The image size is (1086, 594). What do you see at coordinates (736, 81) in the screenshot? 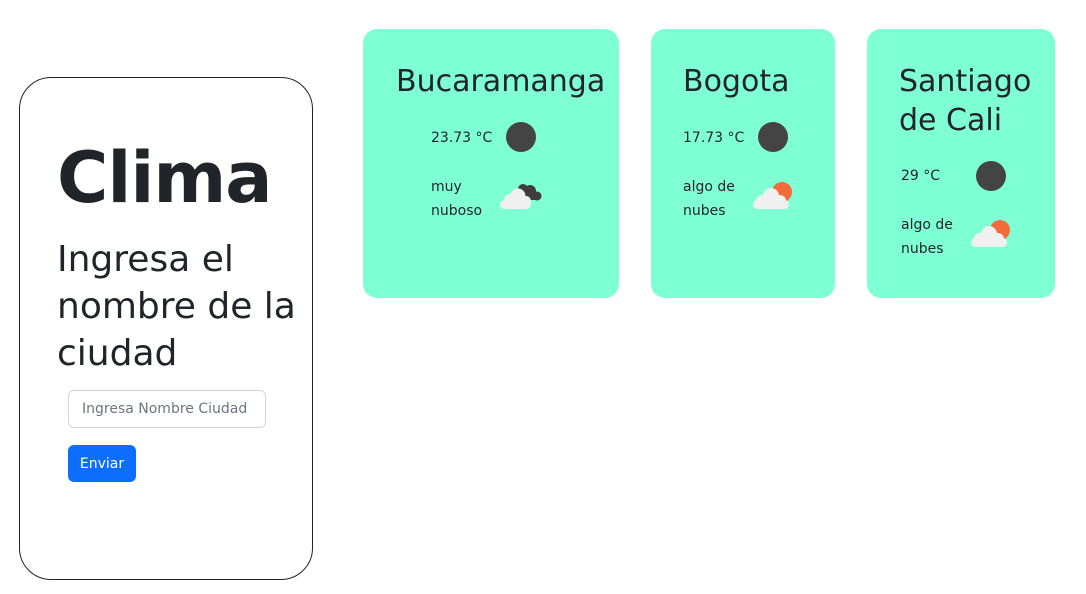
I see `city-name: Bogota` at bounding box center [736, 81].